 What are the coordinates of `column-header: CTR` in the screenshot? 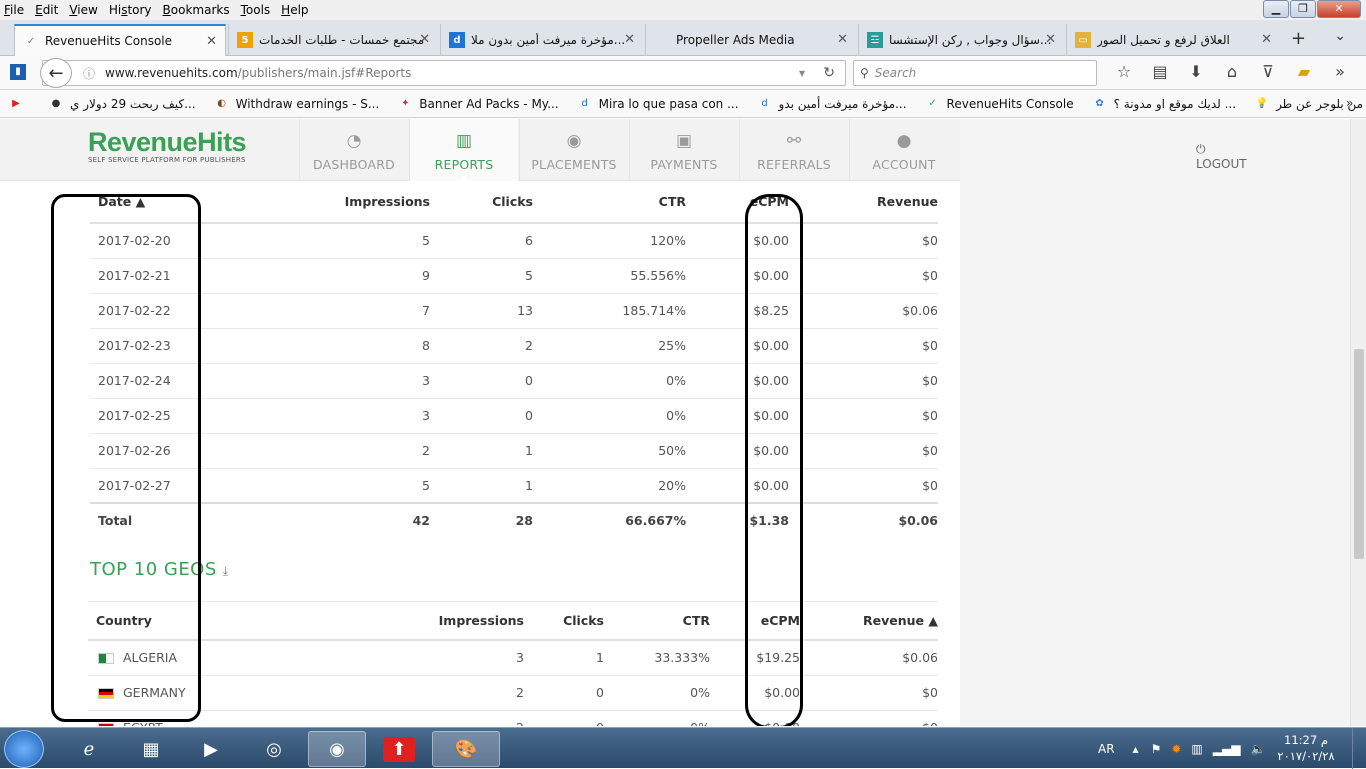 It's located at (609, 202).